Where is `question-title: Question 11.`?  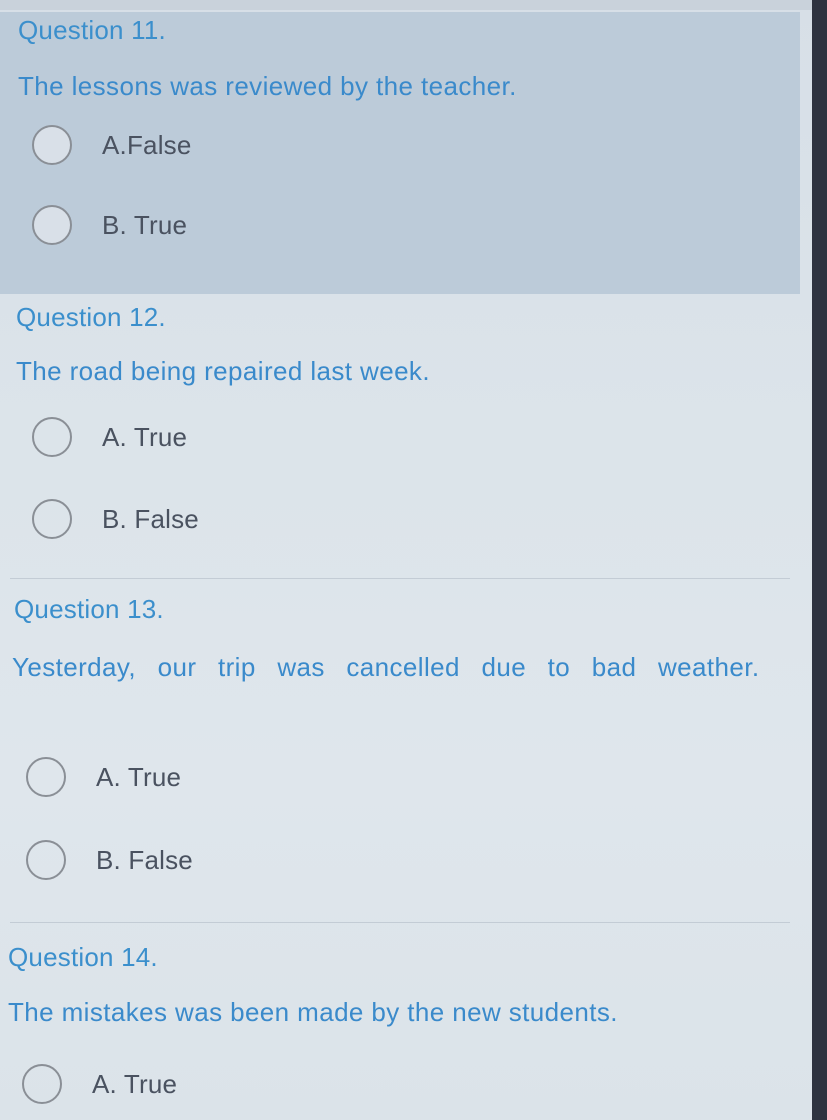 question-title: Question 11. is located at coordinates (92, 30).